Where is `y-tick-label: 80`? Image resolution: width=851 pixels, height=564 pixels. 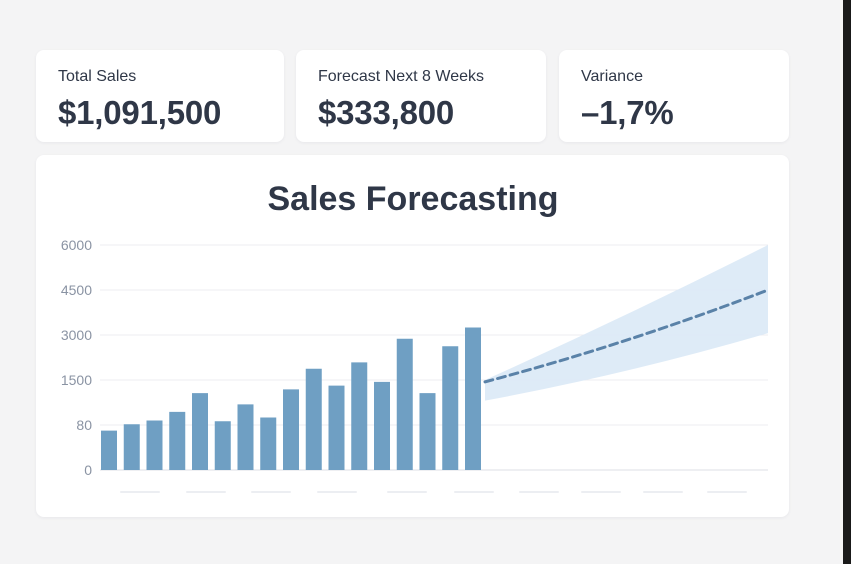 y-tick-label: 80 is located at coordinates (84, 425).